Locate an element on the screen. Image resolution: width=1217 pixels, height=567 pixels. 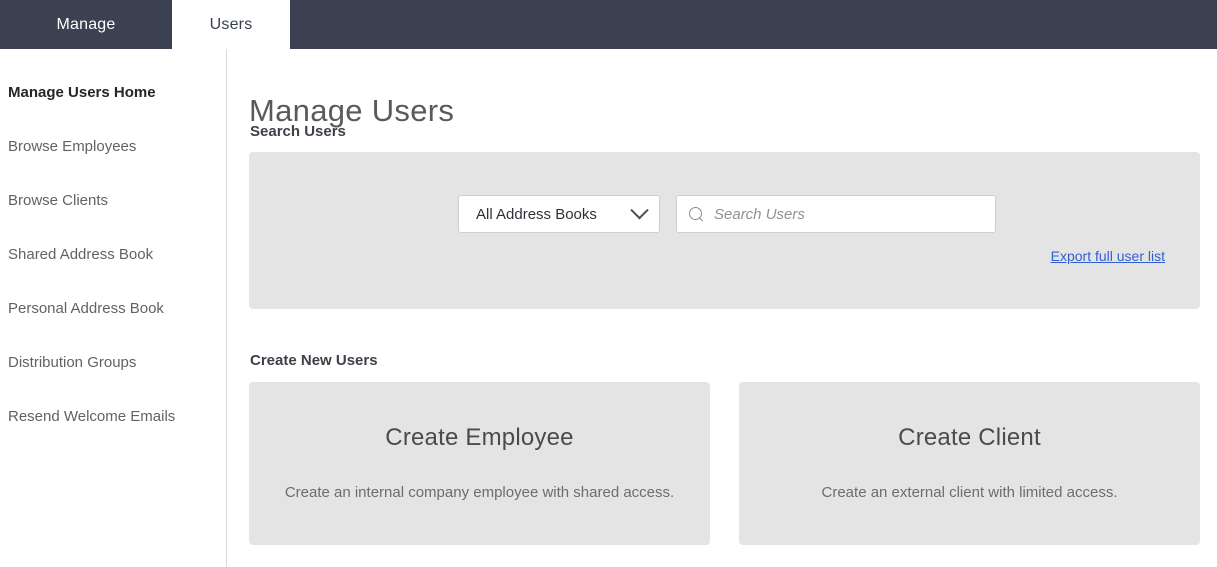
sidebar-item-personal-address-book: Personal Address Book is located at coordinates (113, 309).